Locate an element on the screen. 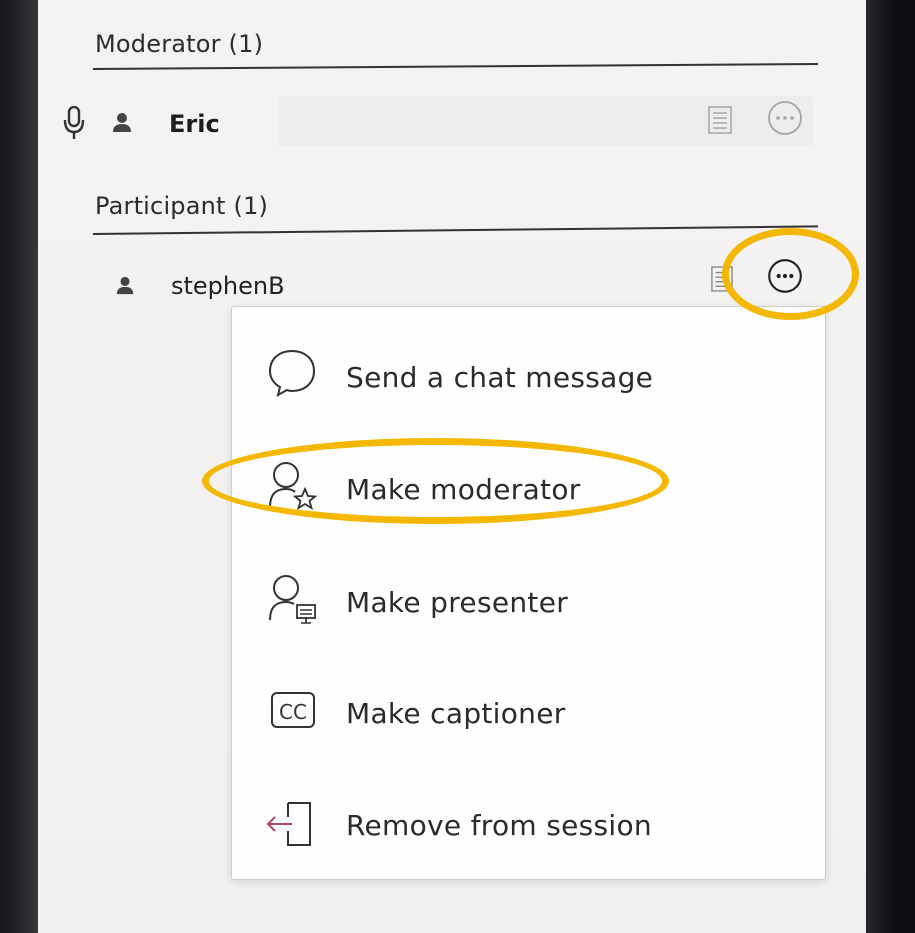  participant-section-divider is located at coordinates (455, 230).